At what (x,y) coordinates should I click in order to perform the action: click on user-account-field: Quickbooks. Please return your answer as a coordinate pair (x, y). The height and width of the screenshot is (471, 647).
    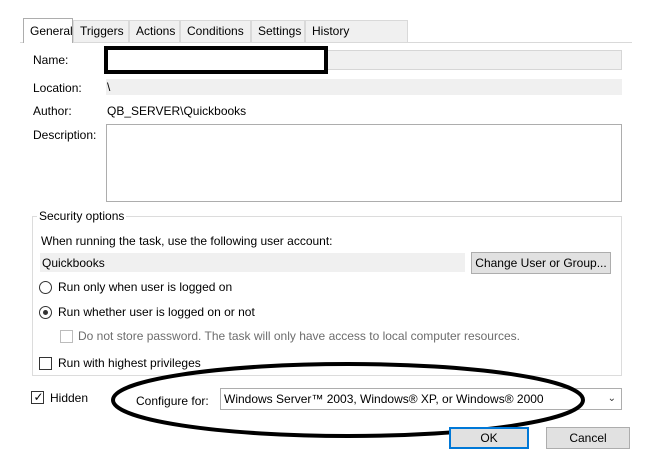
    Looking at the image, I should click on (252, 262).